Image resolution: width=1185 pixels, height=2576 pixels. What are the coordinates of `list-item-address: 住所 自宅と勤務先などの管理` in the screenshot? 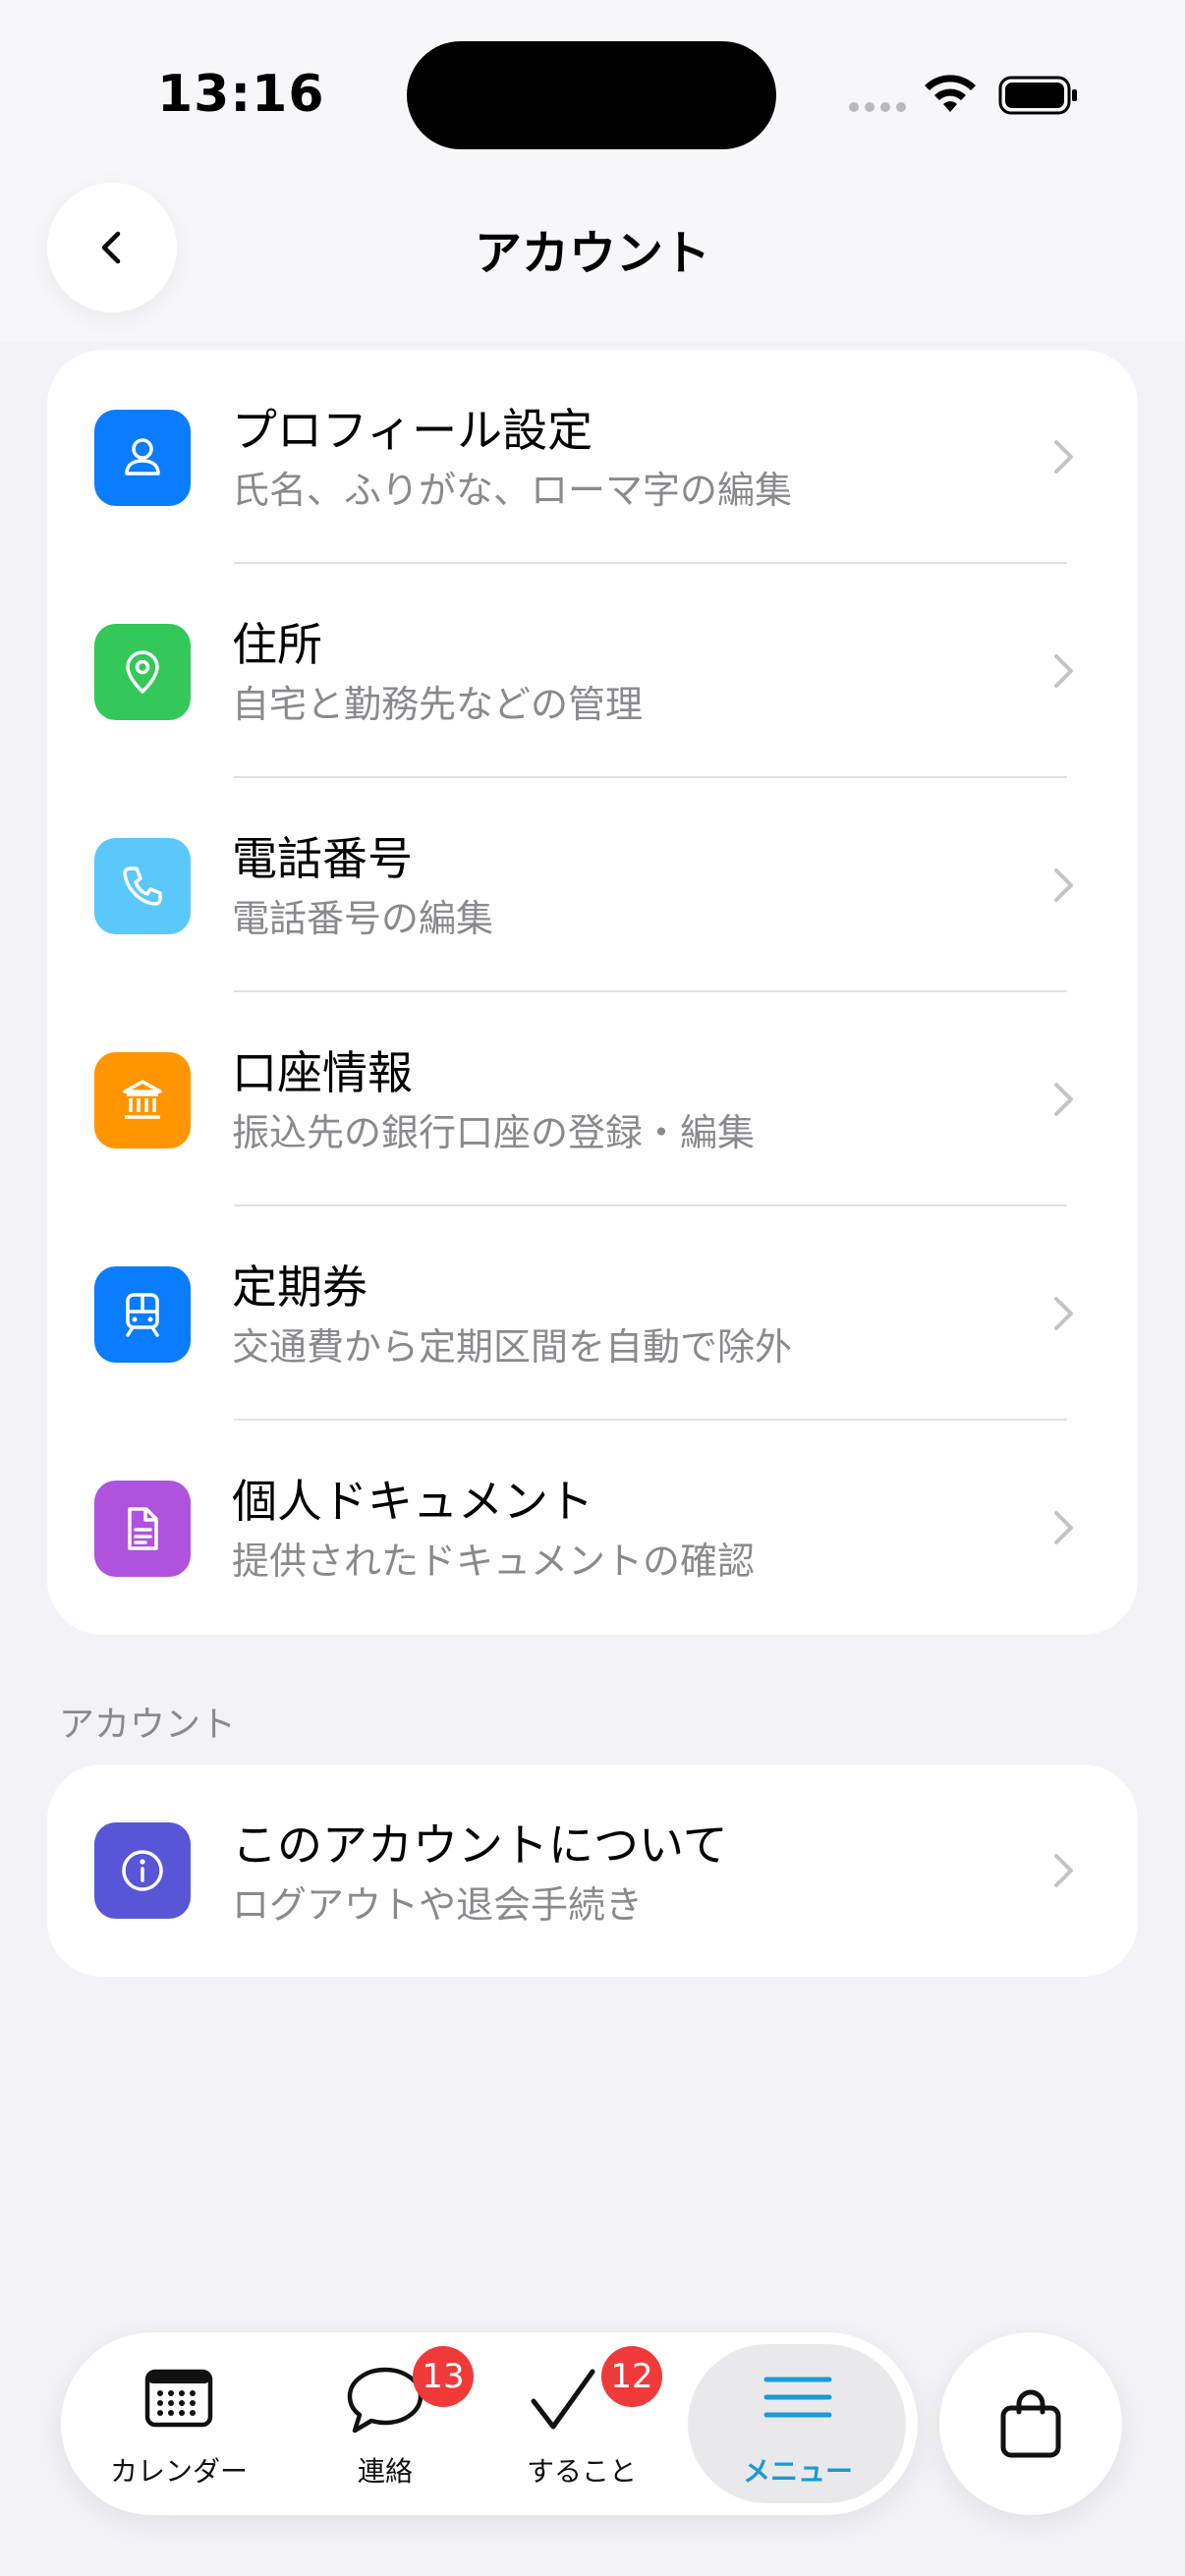 It's located at (592, 671).